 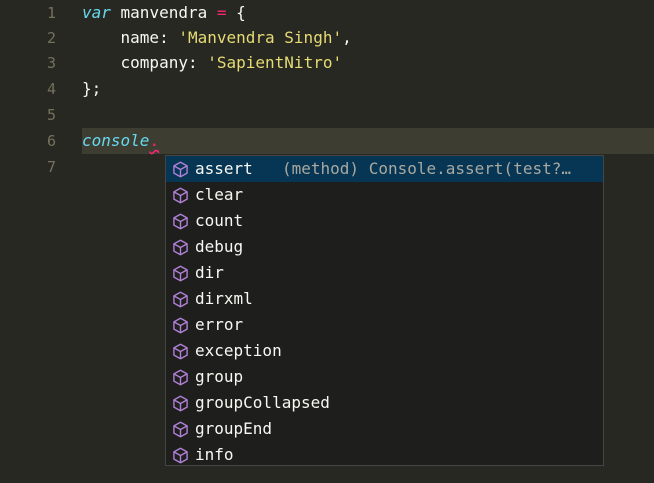 What do you see at coordinates (214, 454) in the screenshot?
I see `suggestion-label: info` at bounding box center [214, 454].